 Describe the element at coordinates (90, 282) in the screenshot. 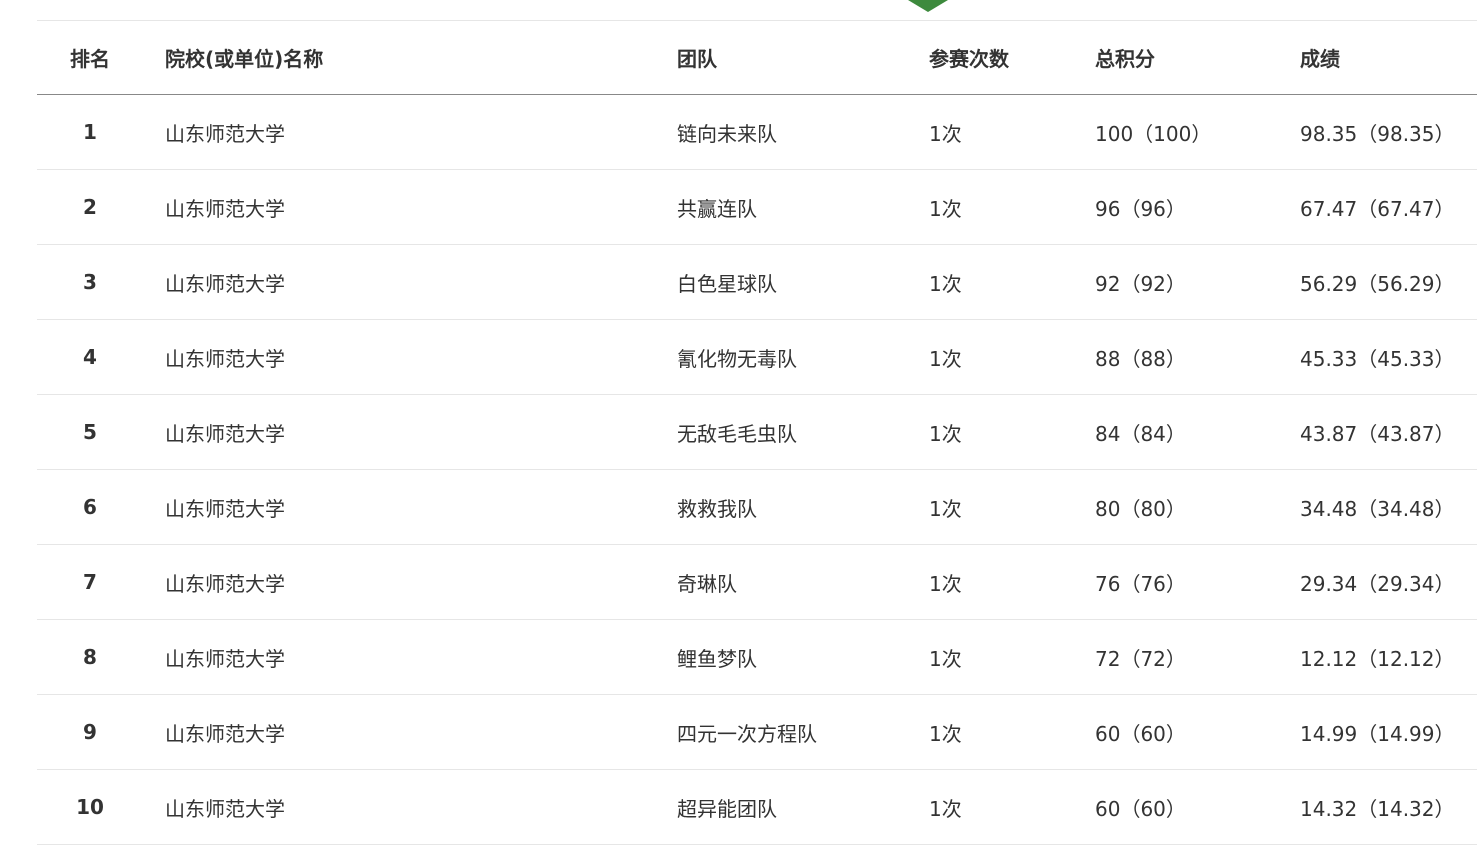

I see `cell-rank: 3` at that location.